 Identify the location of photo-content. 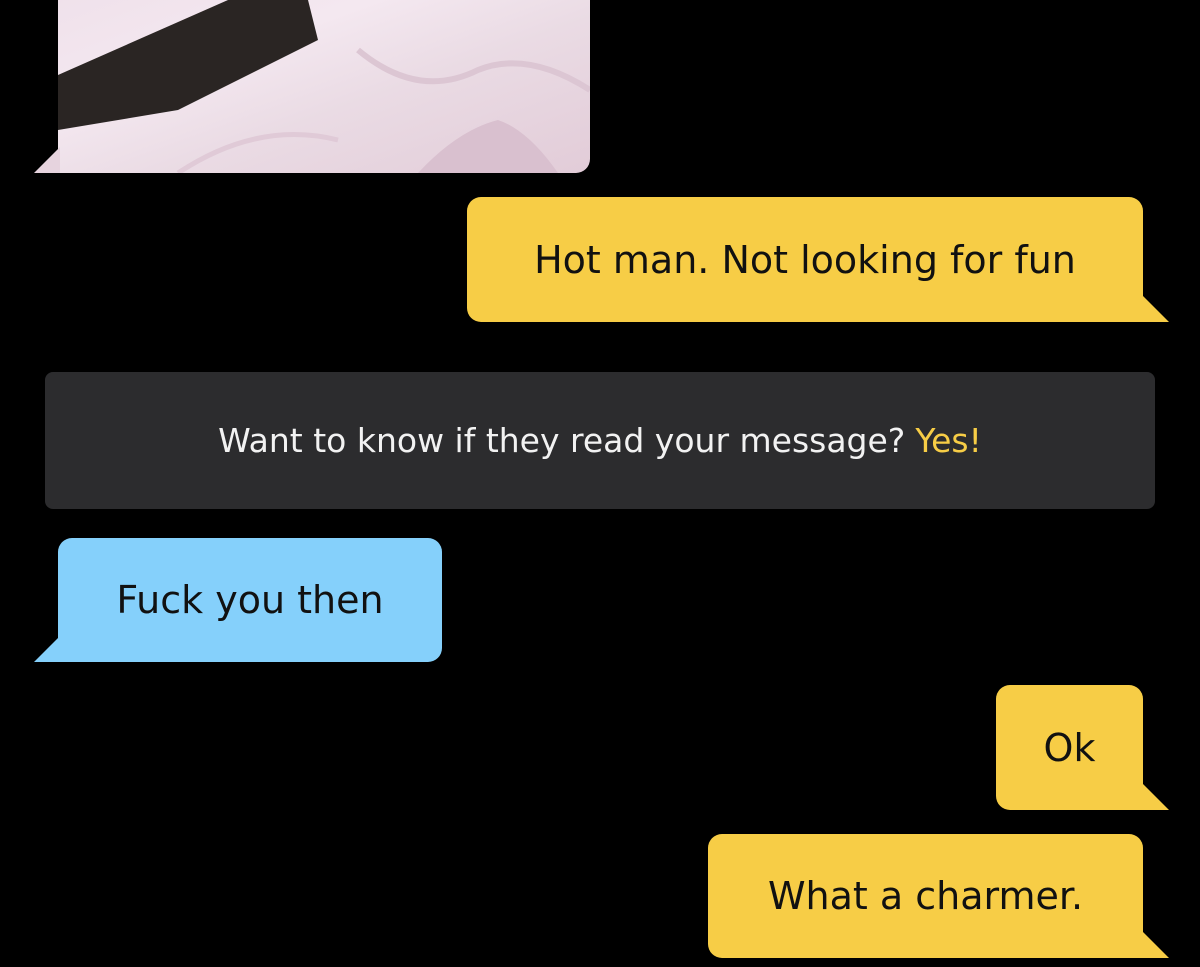
(324, 86).